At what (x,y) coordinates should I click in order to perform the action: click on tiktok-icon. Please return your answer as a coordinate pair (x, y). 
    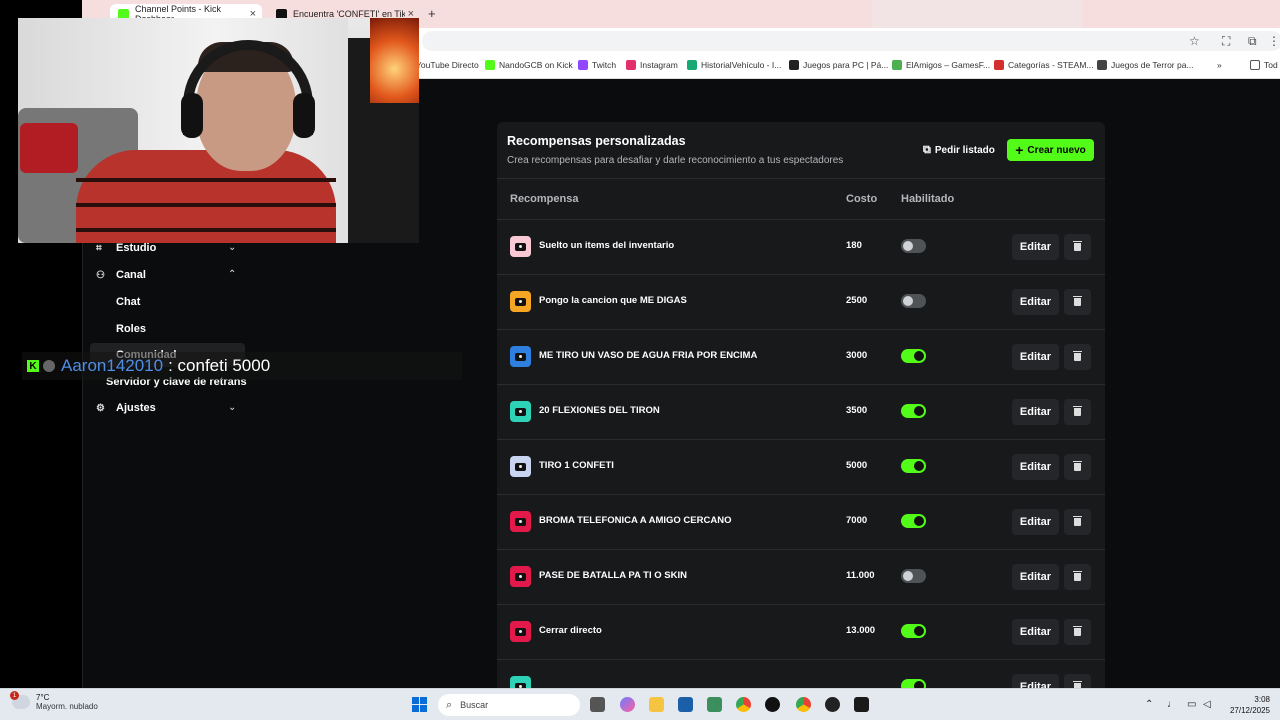
    Looking at the image, I should click on (772, 704).